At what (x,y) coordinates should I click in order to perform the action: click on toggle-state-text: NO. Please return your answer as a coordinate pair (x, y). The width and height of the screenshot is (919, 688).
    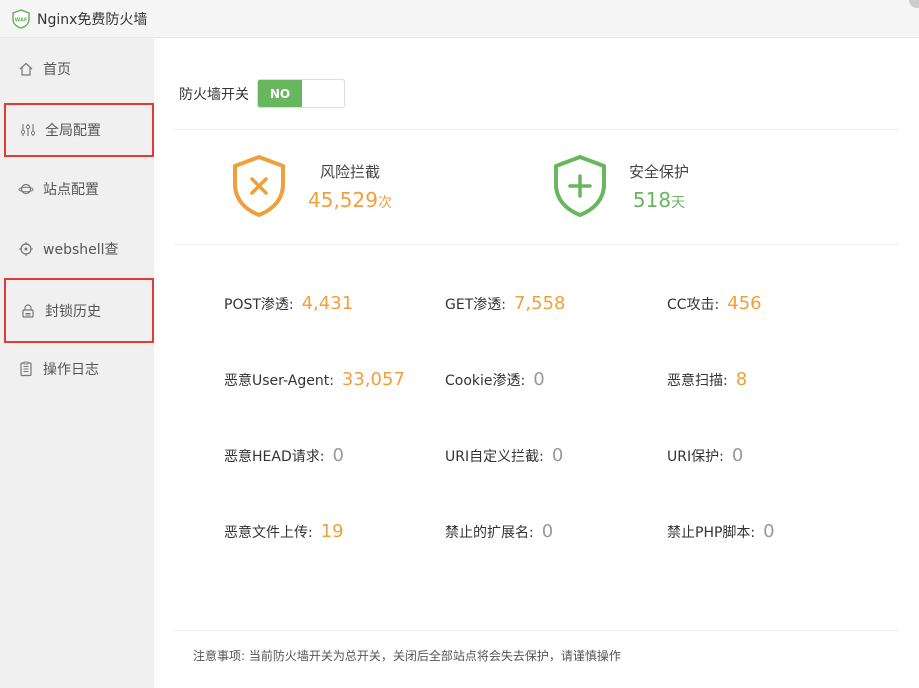
    Looking at the image, I should click on (280, 93).